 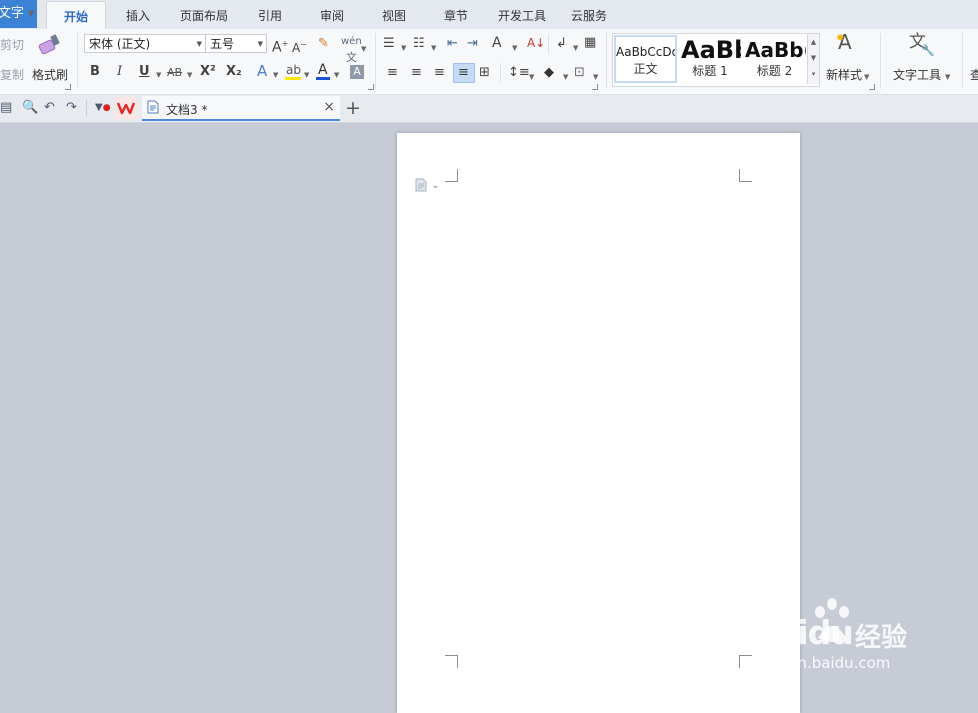 I want to click on tab-insert: 插入, so click(x=138, y=14).